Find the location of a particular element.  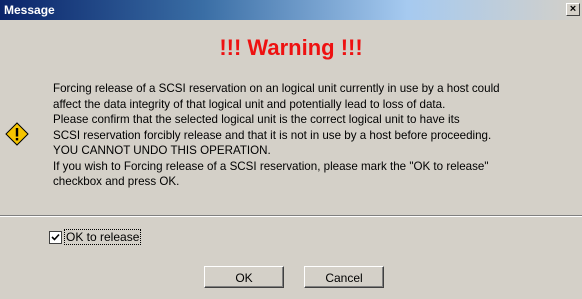

message-line: YOU CANNOT UNDO THIS OPERATION. is located at coordinates (162, 150).